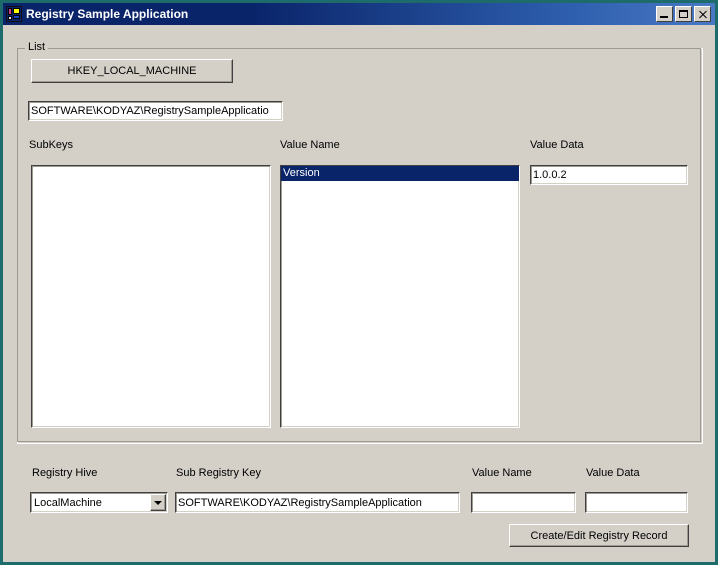 The image size is (718, 565). Describe the element at coordinates (14, 14) in the screenshot. I see `application-icon` at that location.